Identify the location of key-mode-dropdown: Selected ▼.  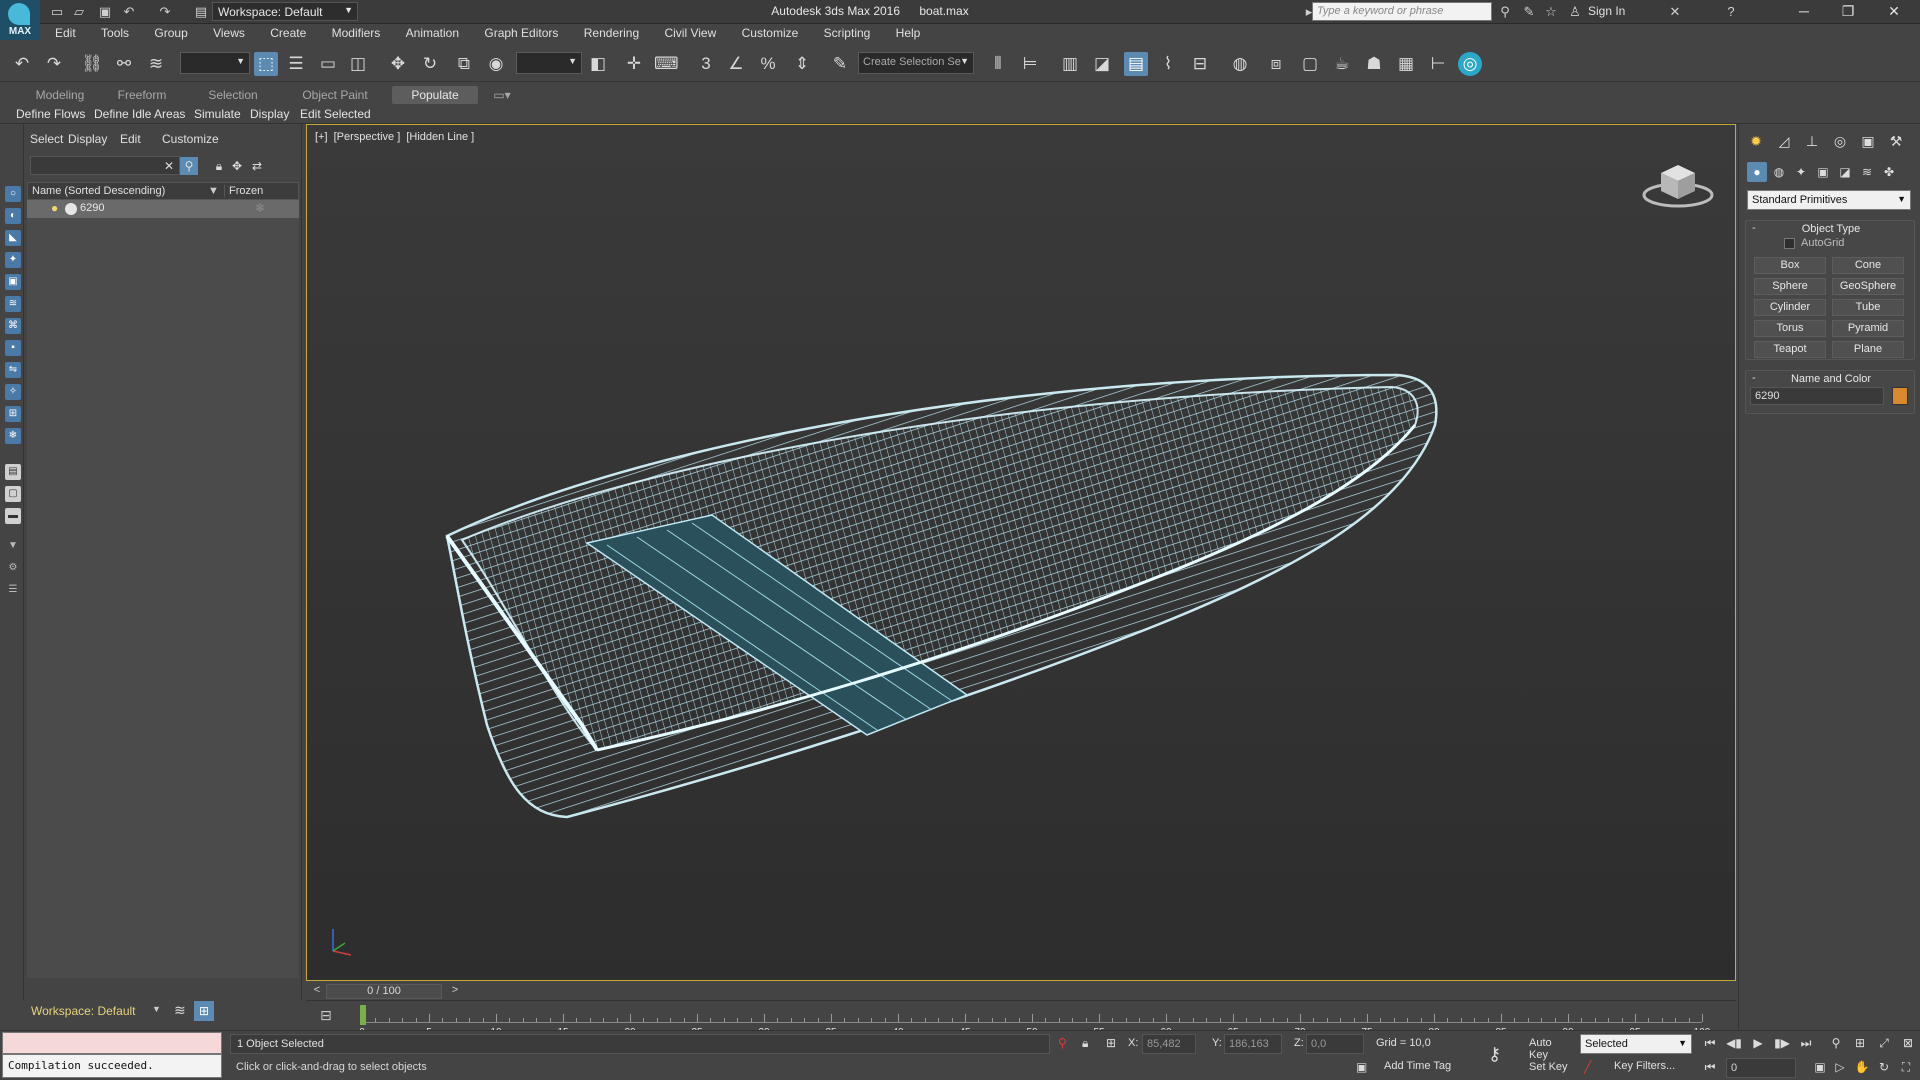
(1636, 1044).